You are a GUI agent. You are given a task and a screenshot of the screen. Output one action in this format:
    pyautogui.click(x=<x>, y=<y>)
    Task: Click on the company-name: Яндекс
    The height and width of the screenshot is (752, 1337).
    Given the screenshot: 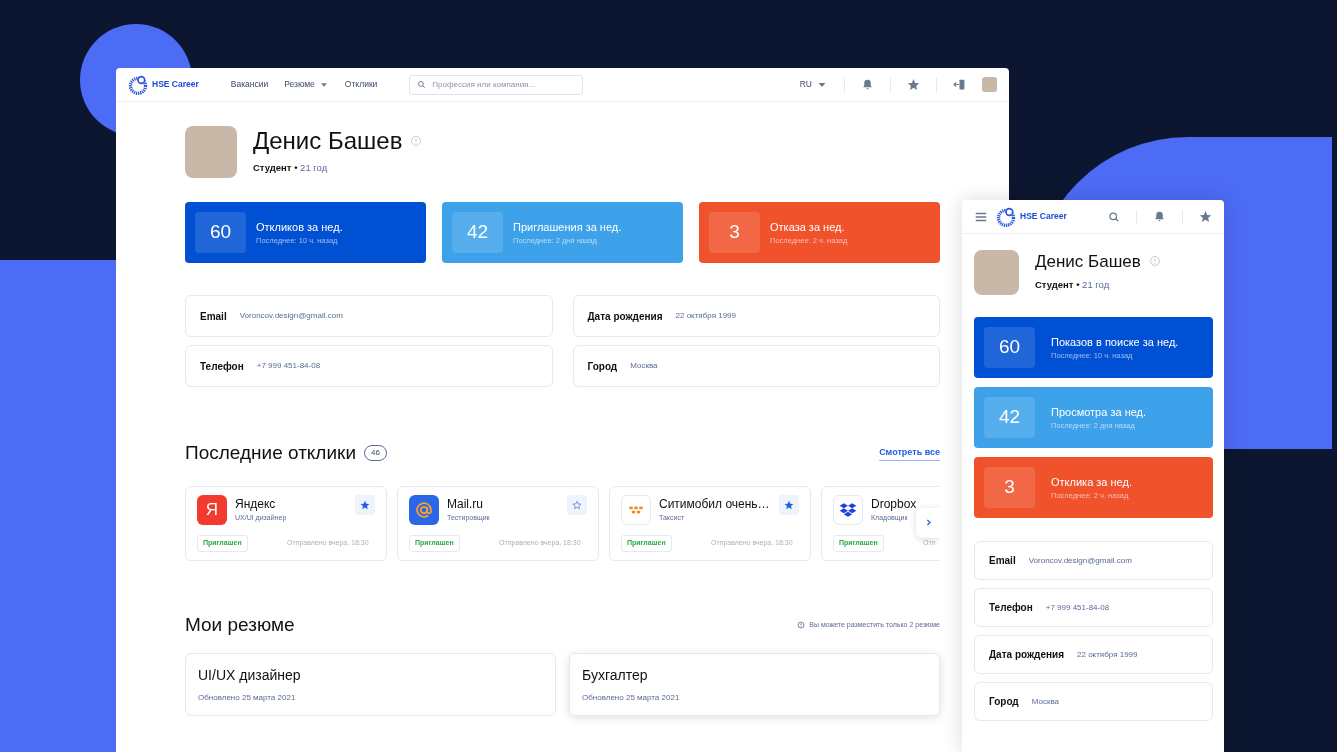 What is the action you would take?
    pyautogui.click(x=256, y=504)
    